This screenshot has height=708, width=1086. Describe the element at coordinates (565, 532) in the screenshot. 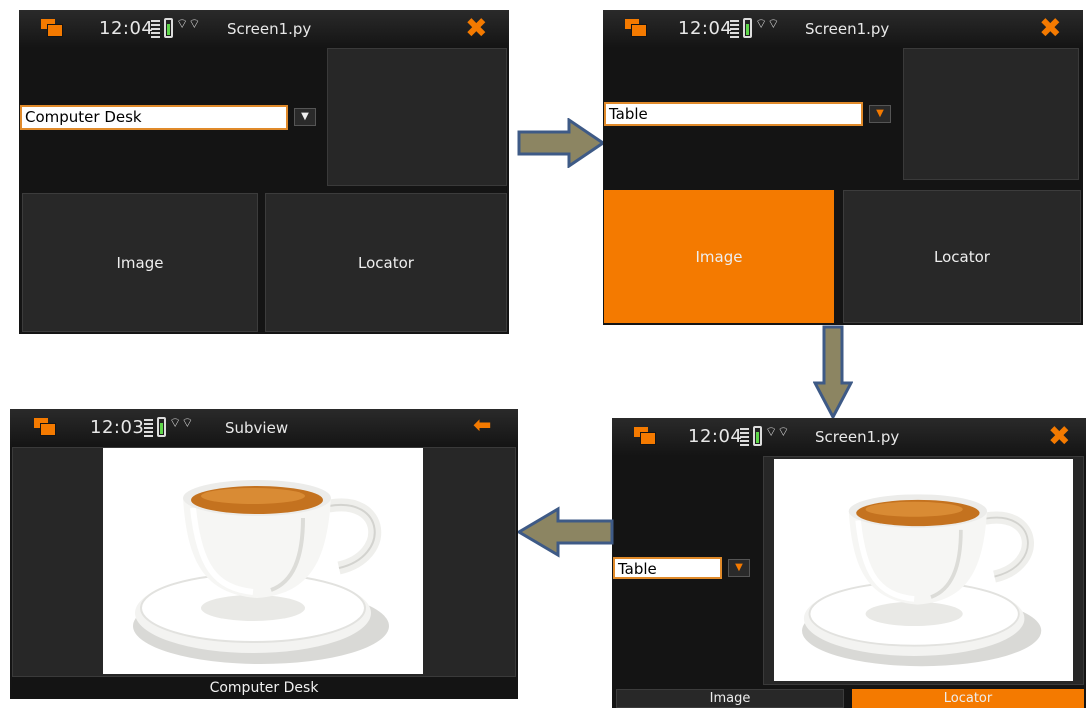

I see `flow-arrow-left` at that location.